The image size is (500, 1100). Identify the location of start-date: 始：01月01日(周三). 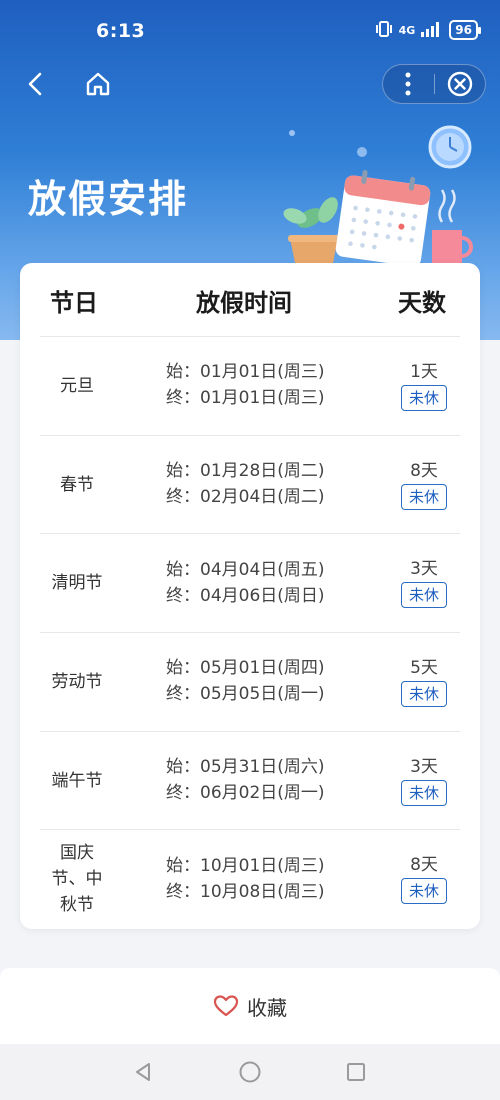
(245, 372).